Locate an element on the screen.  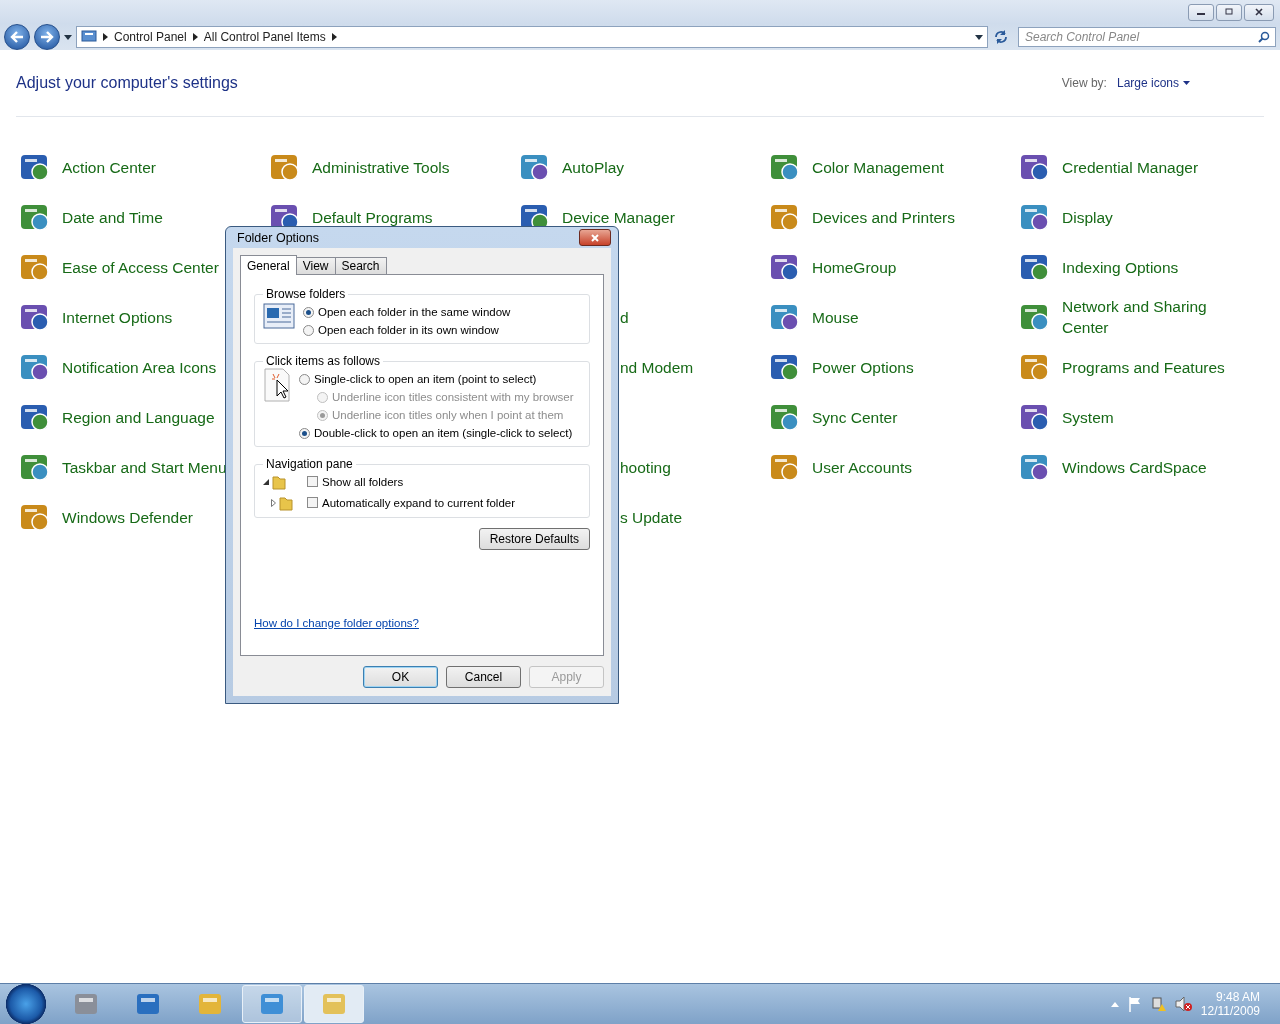
view-by-link: Large icons is located at coordinates (1153, 83).